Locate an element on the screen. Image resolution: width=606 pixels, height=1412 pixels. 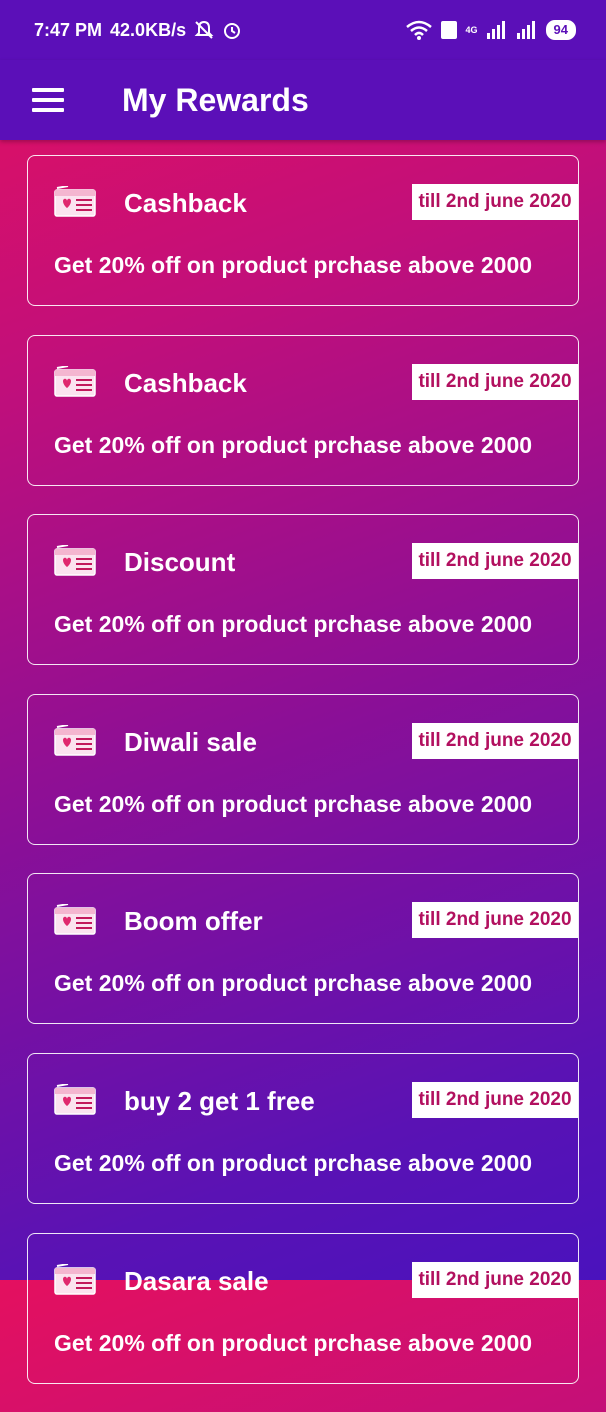
battery-indicator: 94 is located at coordinates (560, 30).